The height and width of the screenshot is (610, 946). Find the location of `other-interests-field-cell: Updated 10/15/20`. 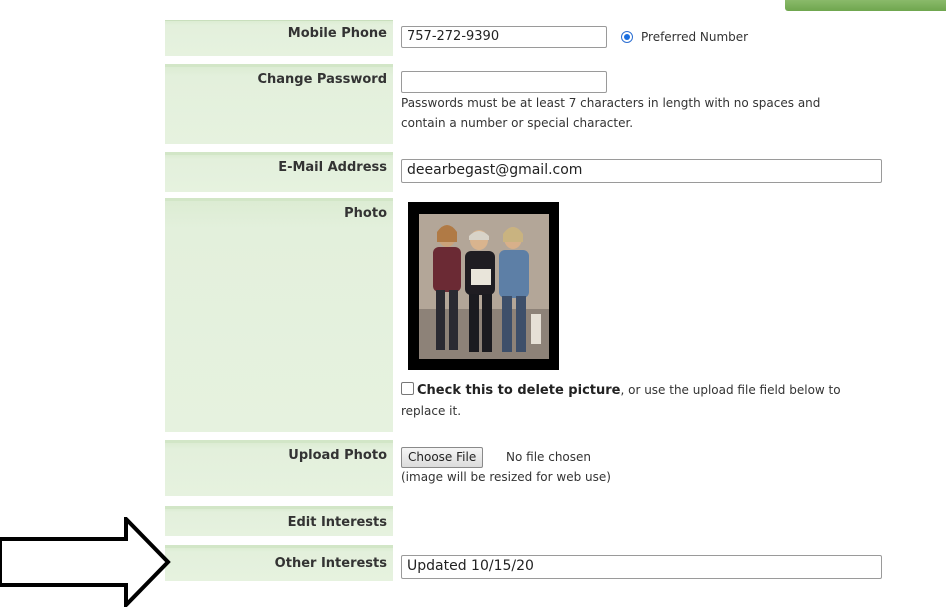

other-interests-field-cell: Updated 10/15/20 is located at coordinates (673, 563).